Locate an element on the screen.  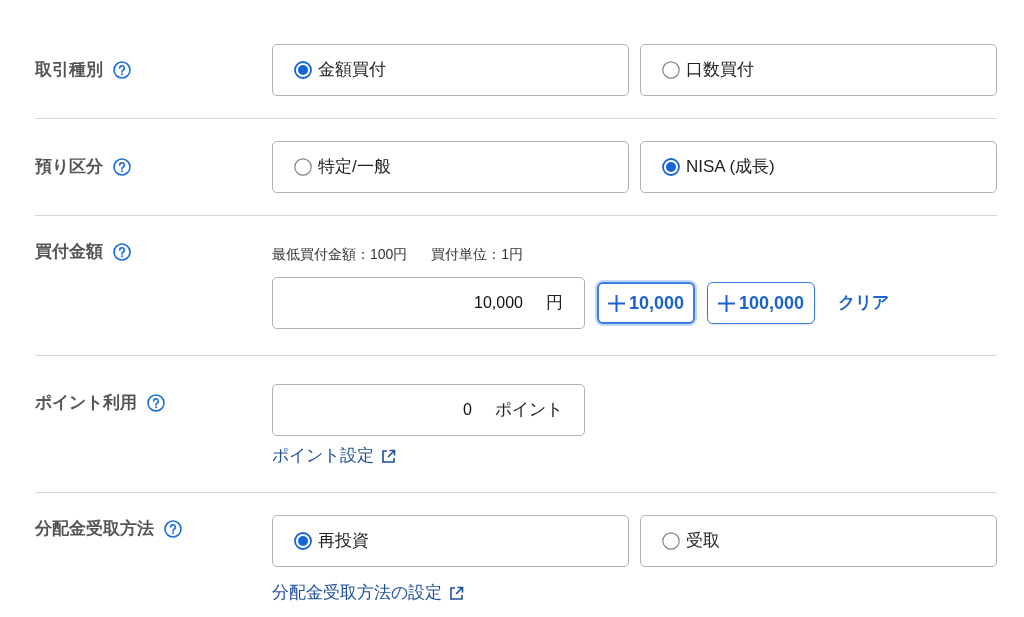
clear-link: クリア is located at coordinates (864, 303).